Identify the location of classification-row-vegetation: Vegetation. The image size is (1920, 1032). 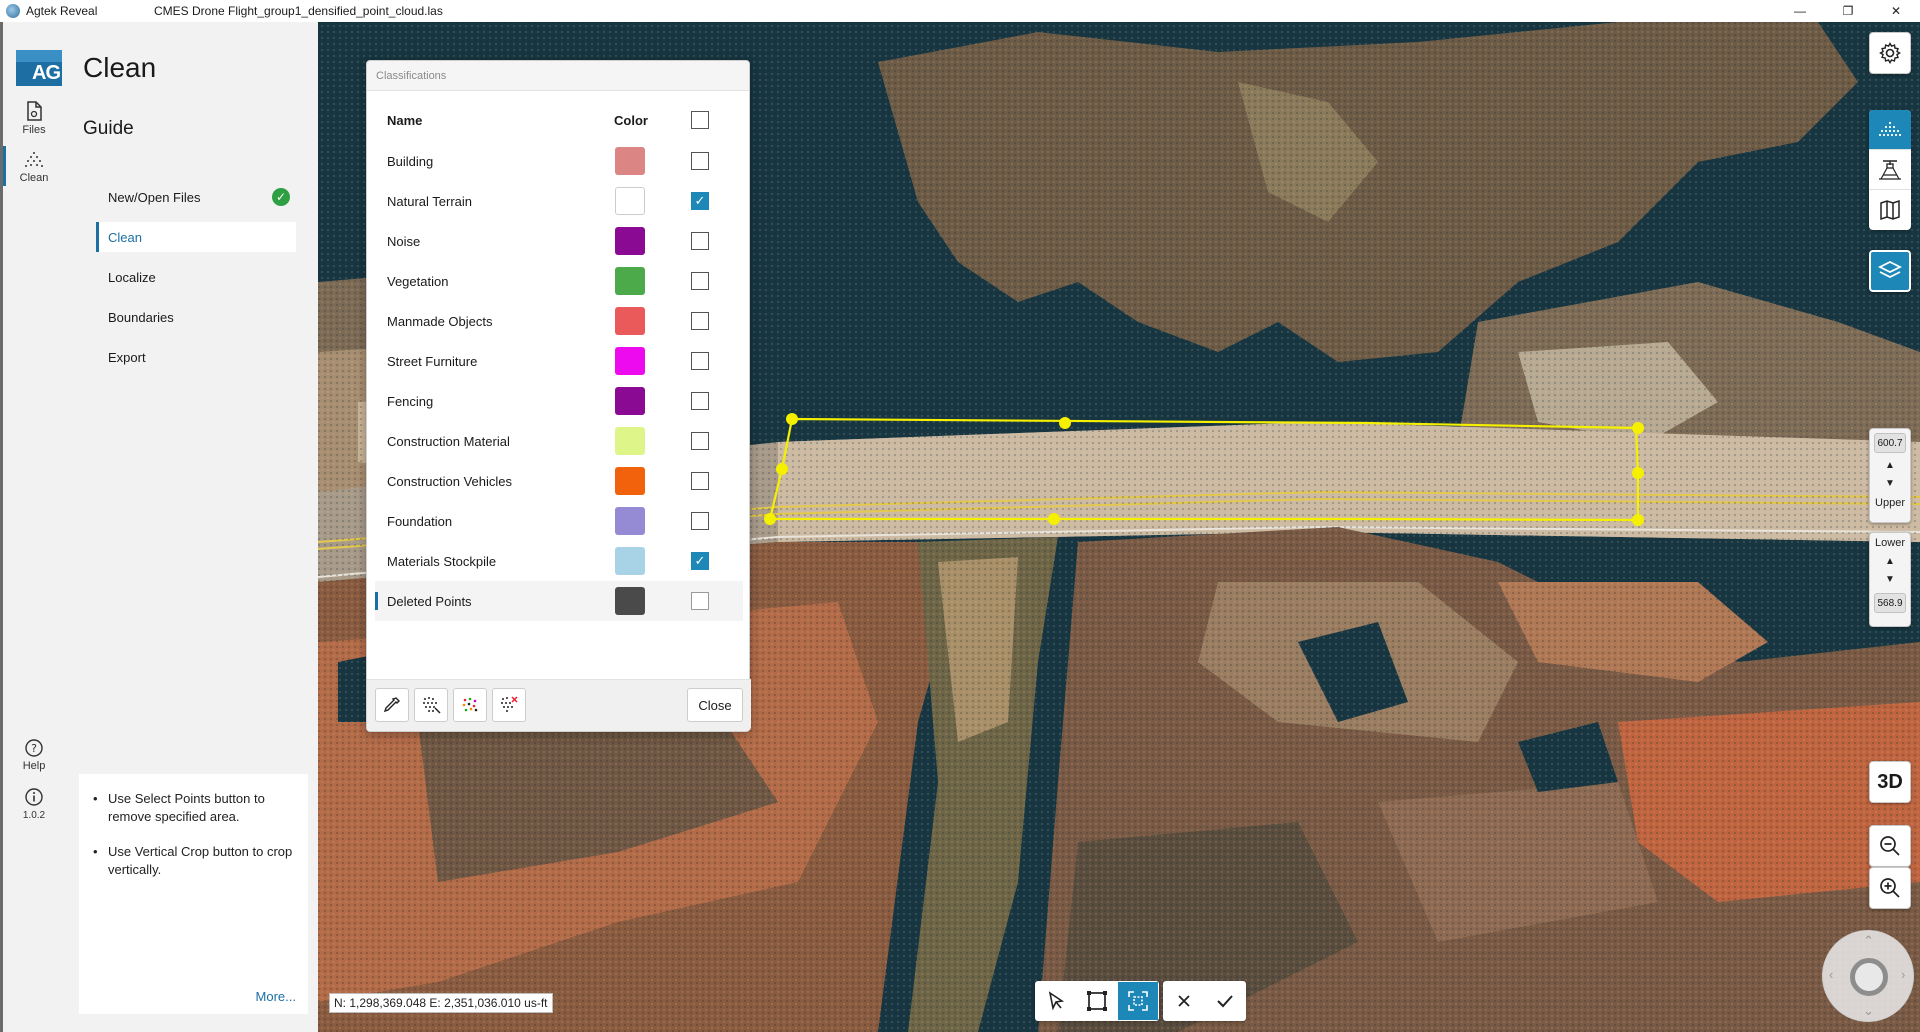
(559, 281).